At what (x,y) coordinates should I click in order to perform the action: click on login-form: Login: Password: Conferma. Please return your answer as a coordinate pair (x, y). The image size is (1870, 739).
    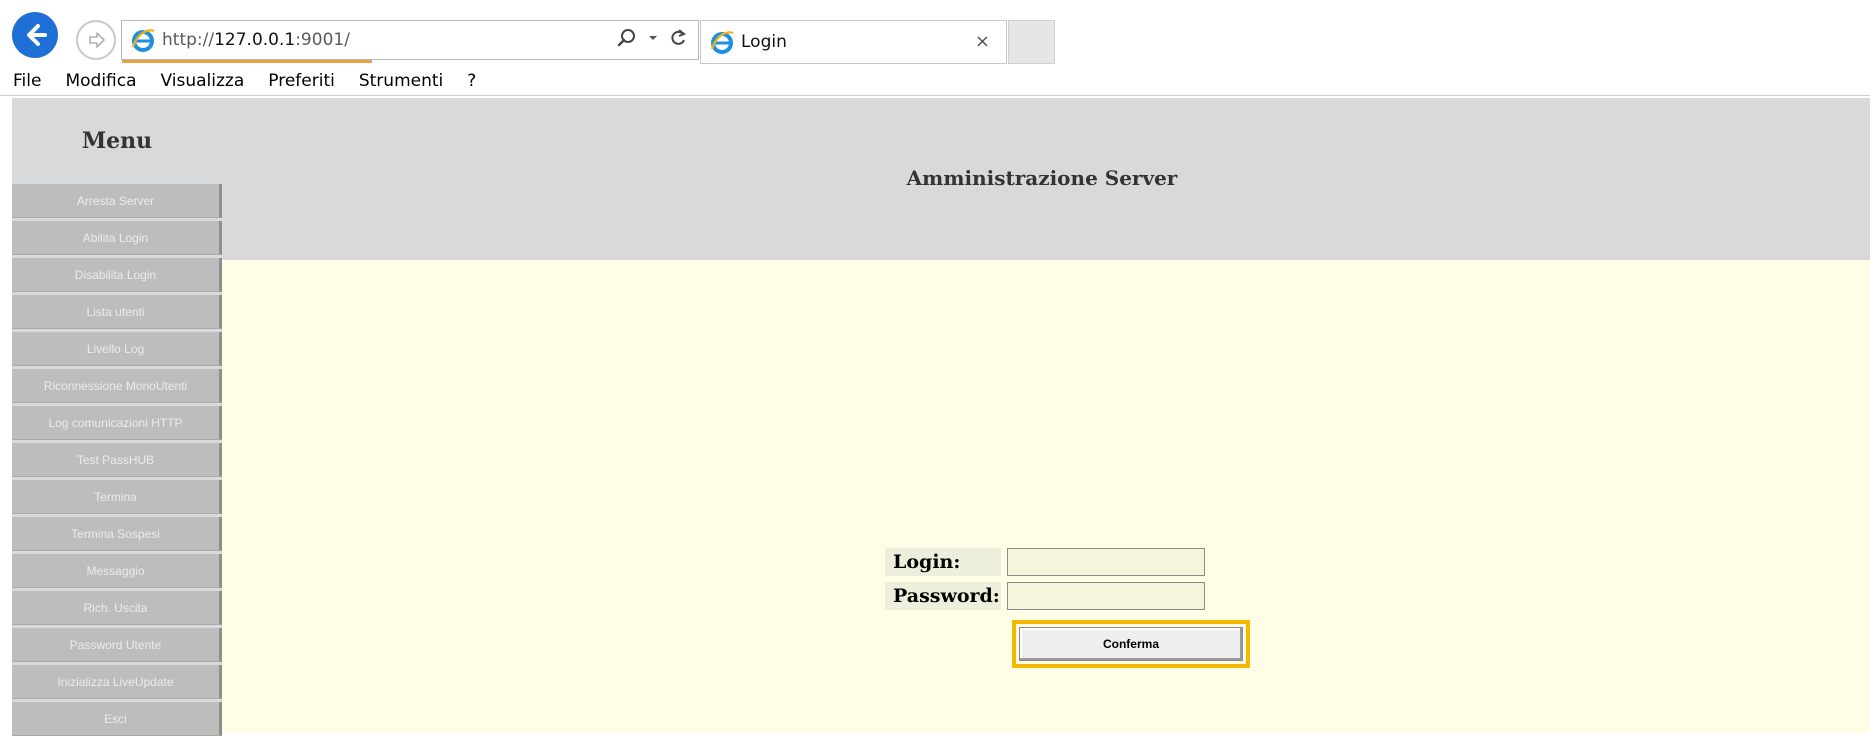
    Looking at the image, I should click on (1067, 608).